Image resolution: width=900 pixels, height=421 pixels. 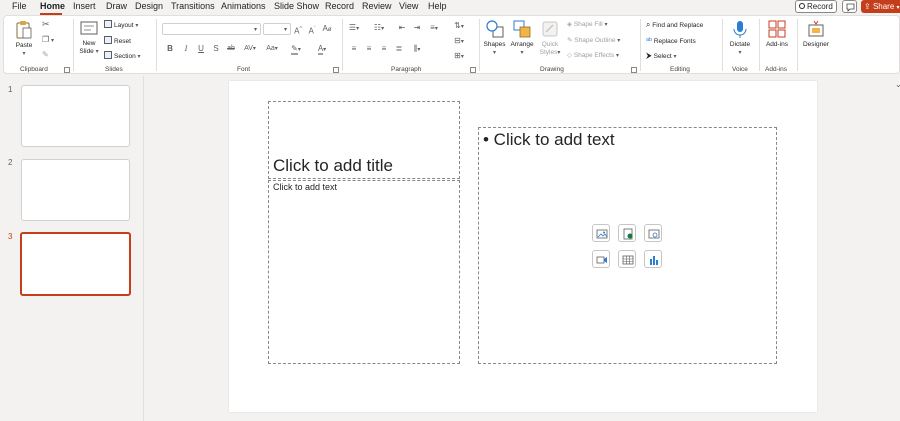 I want to click on font-name-dropdown: ▾, so click(x=211, y=29).